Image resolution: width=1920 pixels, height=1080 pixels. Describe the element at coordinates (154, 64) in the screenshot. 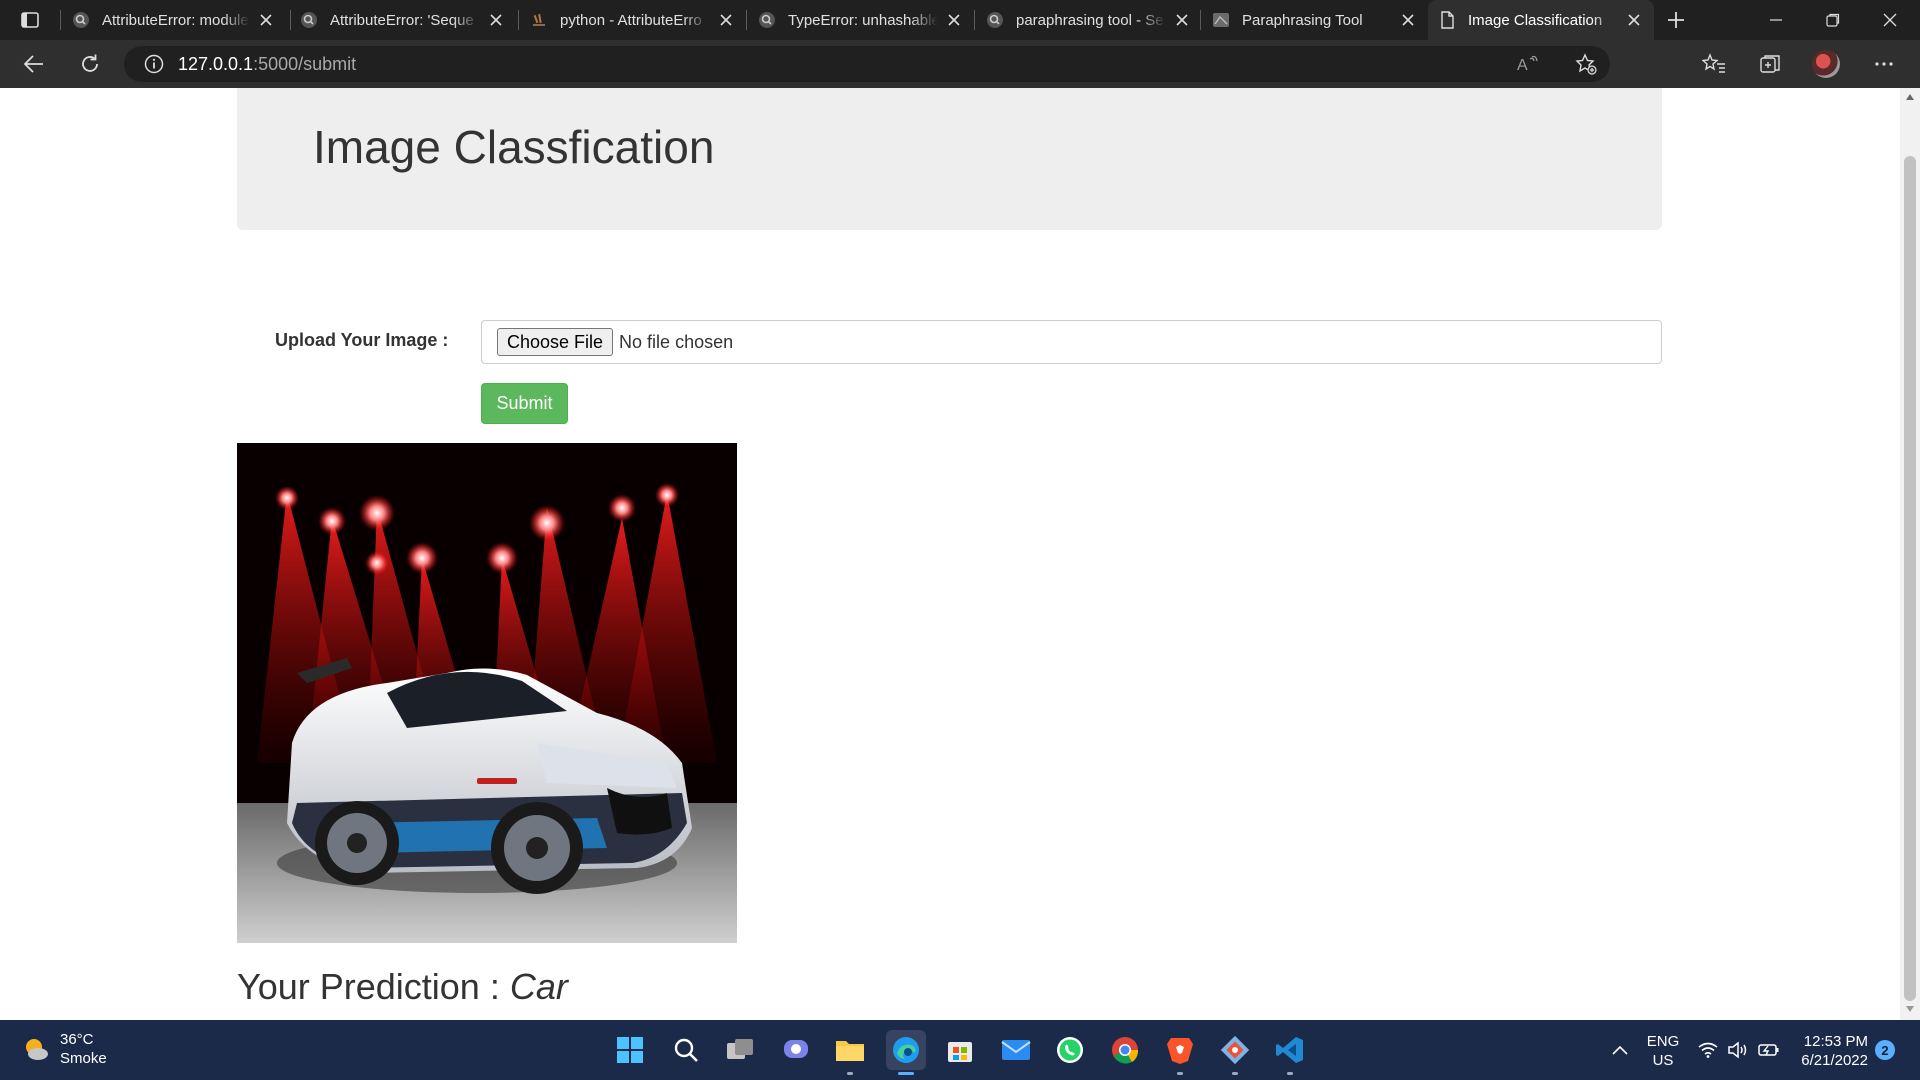

I see `site-info-icon` at that location.